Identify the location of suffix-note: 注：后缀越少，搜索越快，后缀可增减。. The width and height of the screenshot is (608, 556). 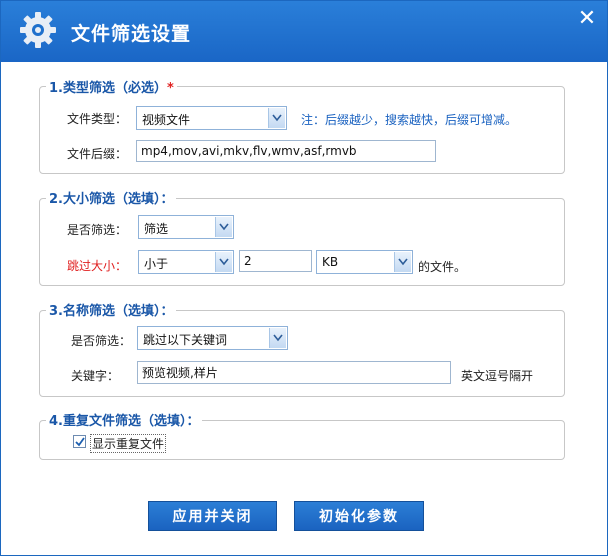
(409, 120).